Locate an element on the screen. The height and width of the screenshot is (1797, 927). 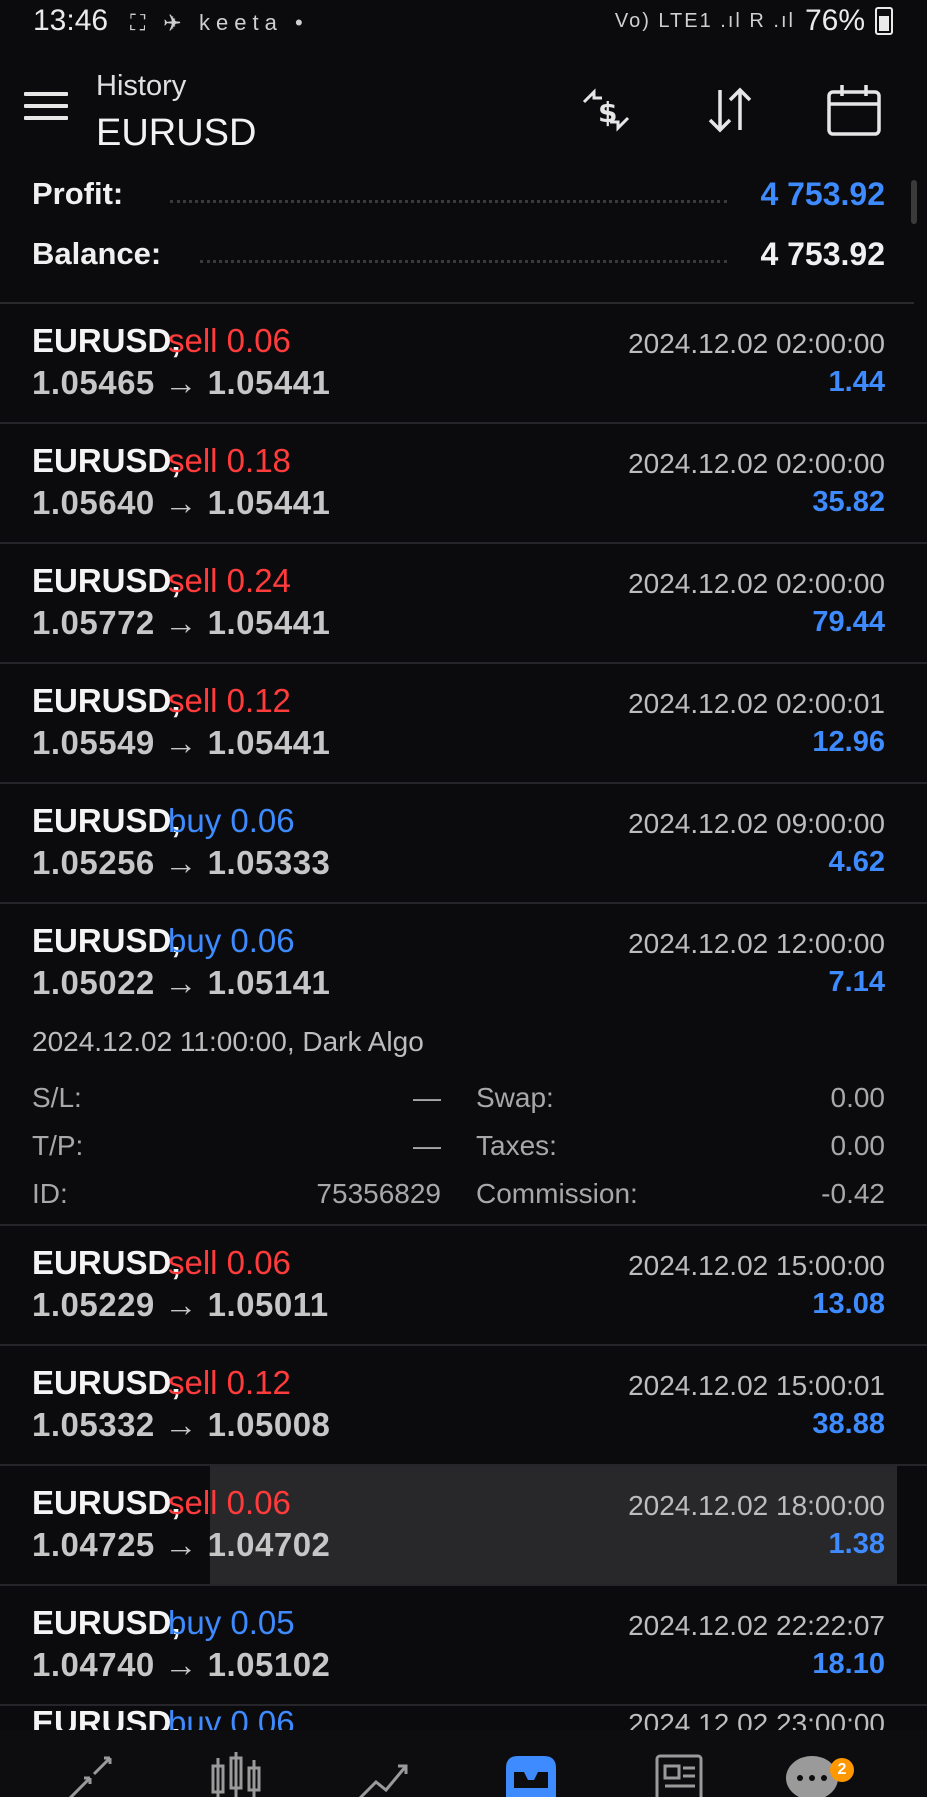
deal-prices: 1.05022 → 1.05141 is located at coordinates (181, 982).